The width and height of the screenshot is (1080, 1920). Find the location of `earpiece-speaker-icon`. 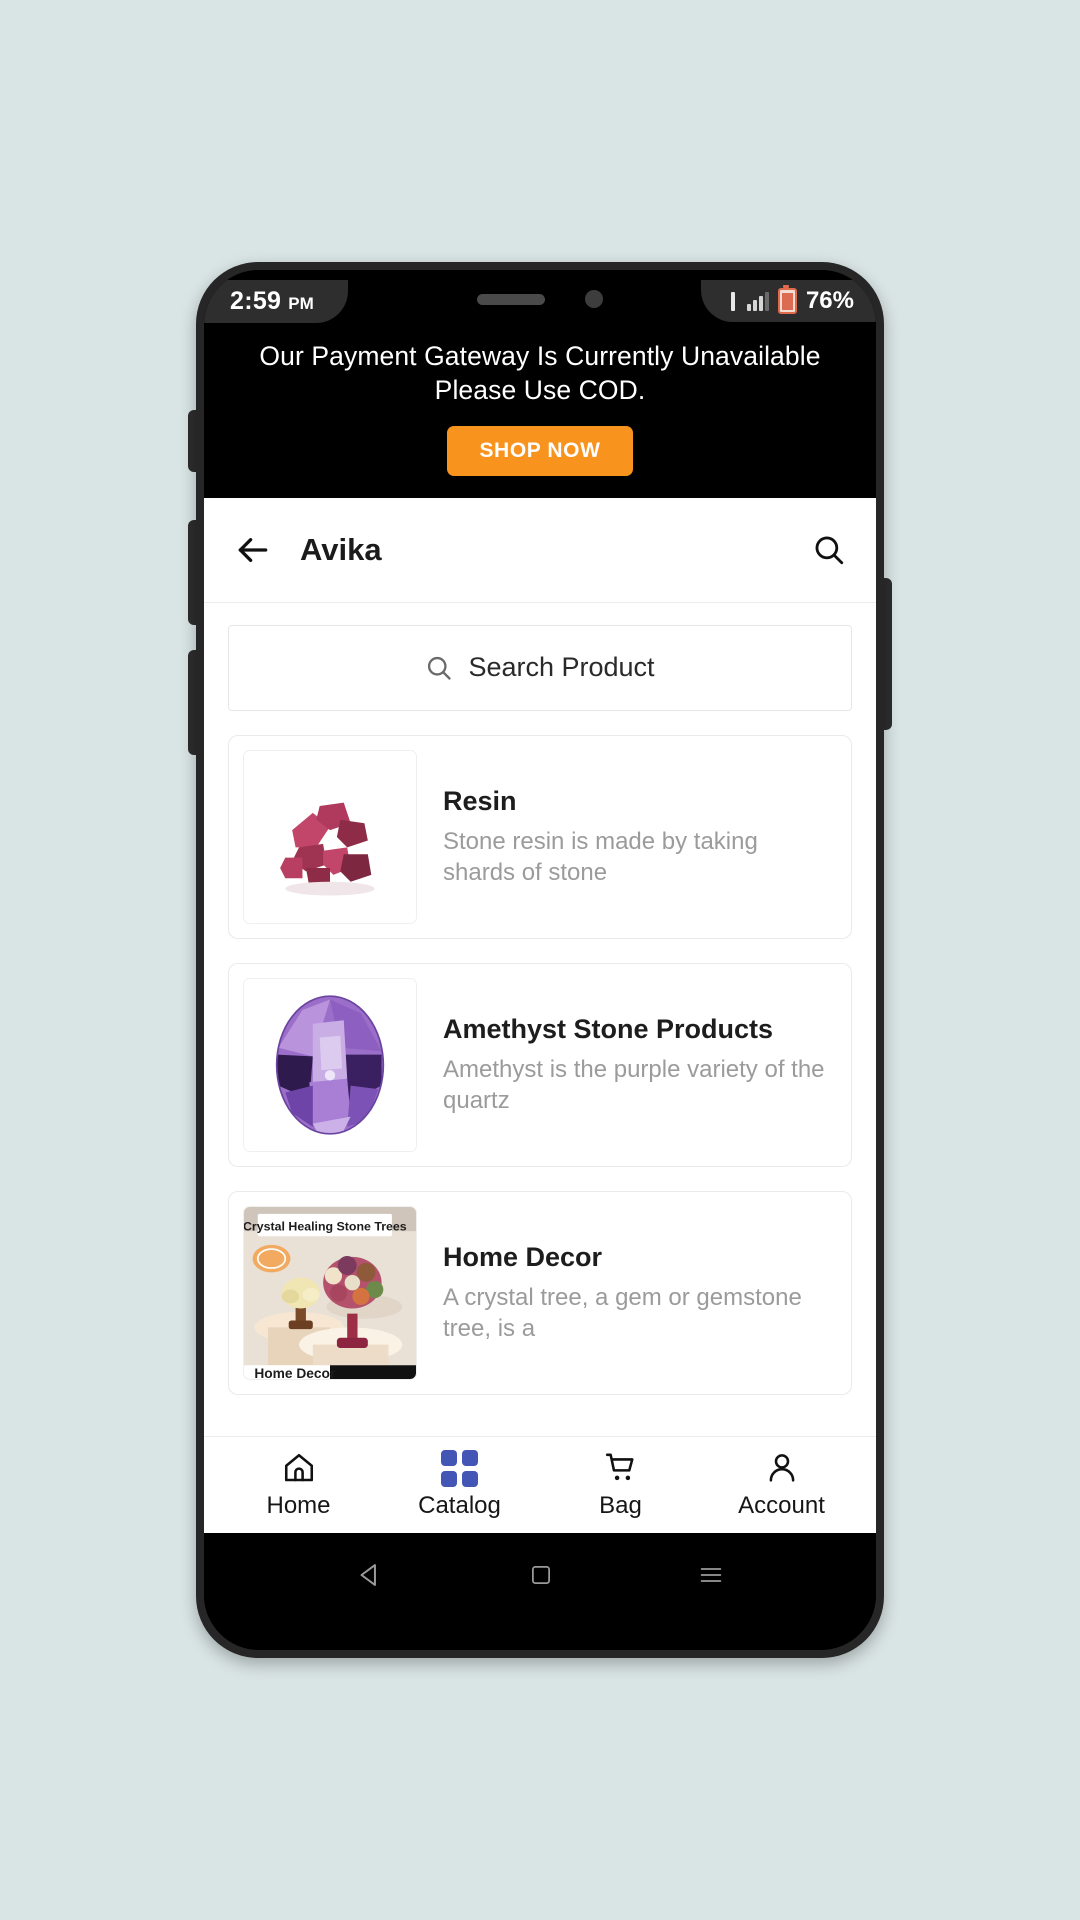

earpiece-speaker-icon is located at coordinates (511, 299).